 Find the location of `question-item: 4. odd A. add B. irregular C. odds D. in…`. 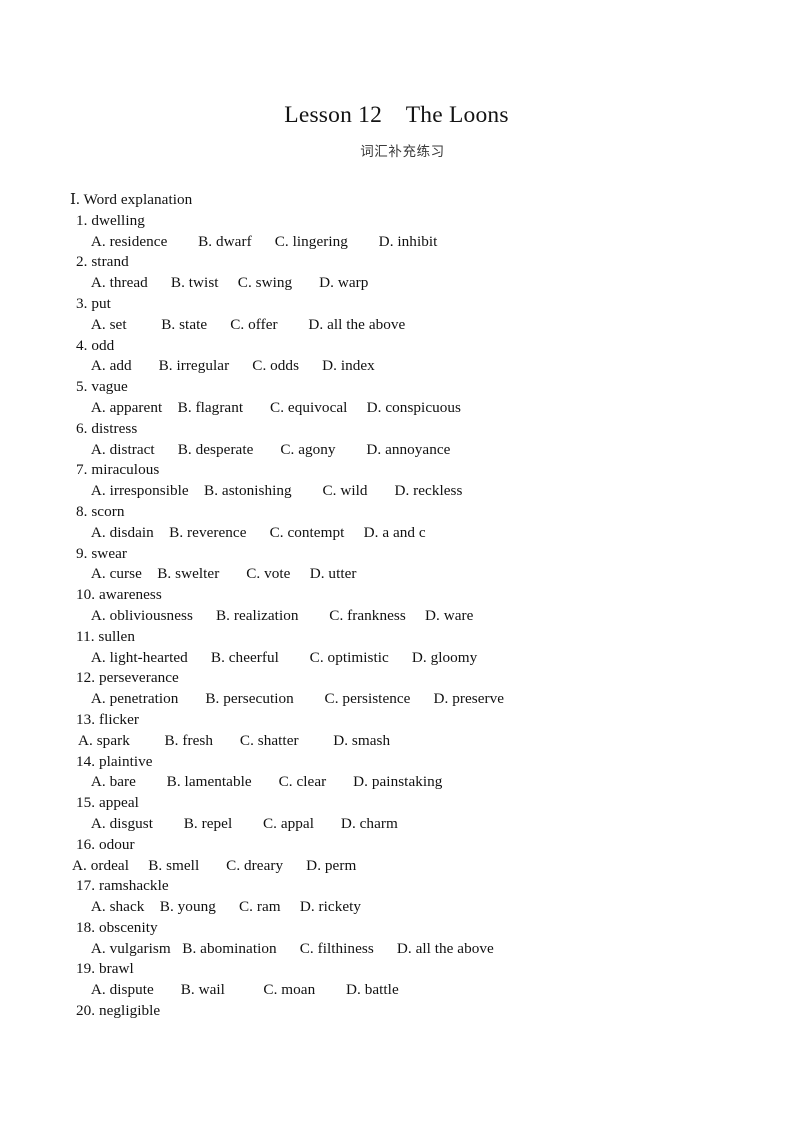

question-item: 4. odd A. add B. irregular C. odds D. in… is located at coordinates (396, 357).